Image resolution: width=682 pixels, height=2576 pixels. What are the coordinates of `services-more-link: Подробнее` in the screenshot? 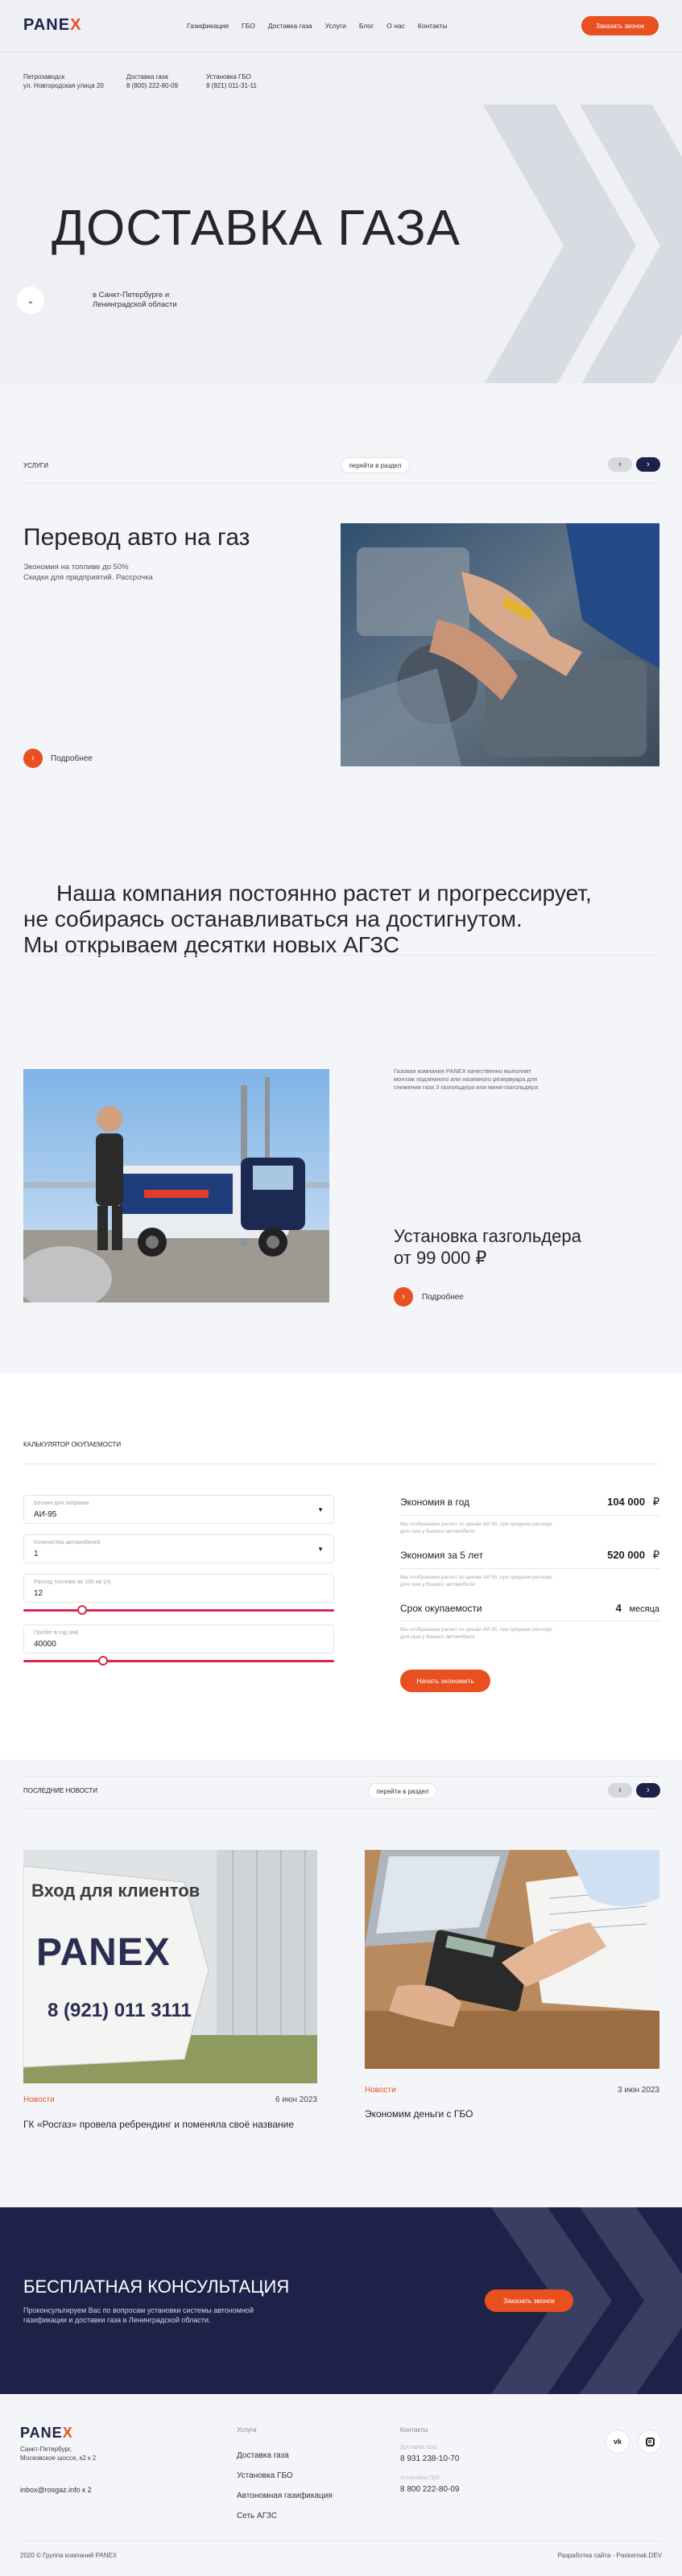 It's located at (72, 758).